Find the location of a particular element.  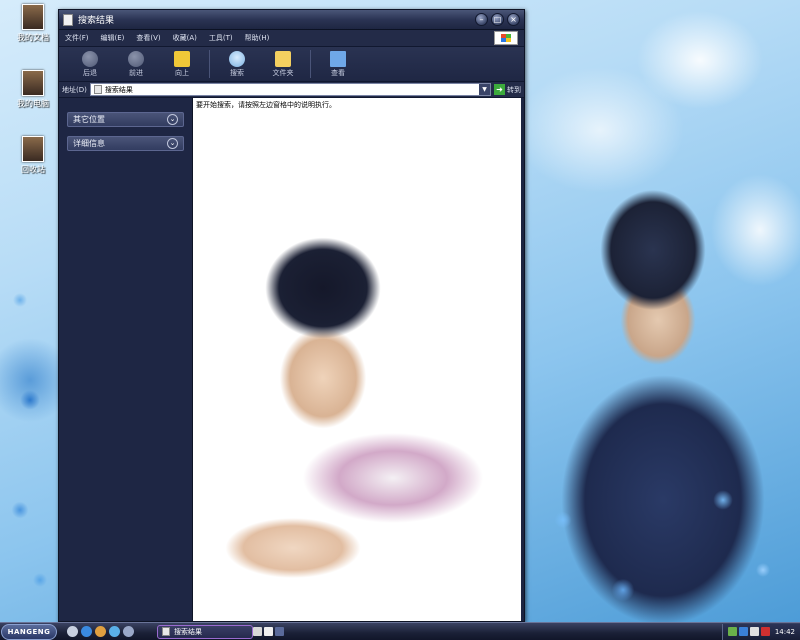

back-arrow-icon is located at coordinates (90, 58).